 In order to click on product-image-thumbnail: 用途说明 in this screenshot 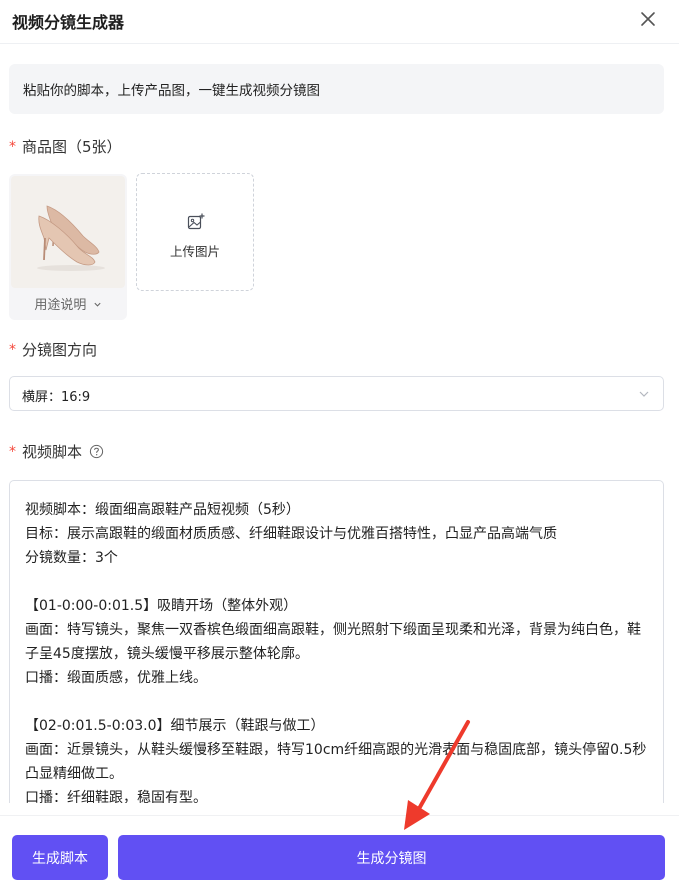, I will do `click(68, 247)`.